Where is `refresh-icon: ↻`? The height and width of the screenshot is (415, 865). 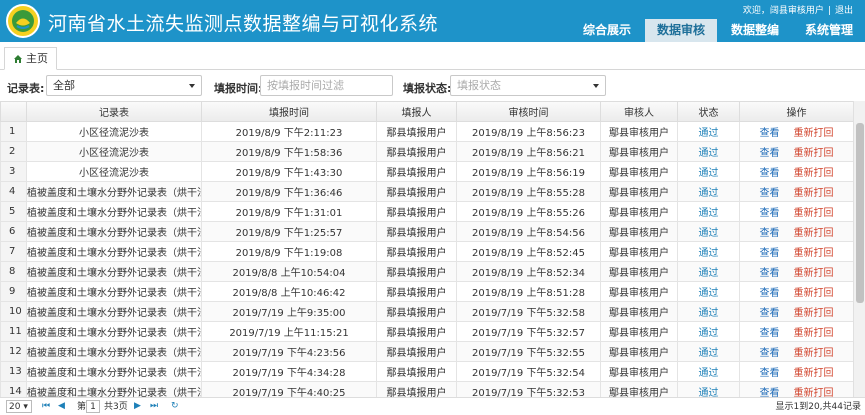 refresh-icon: ↻ is located at coordinates (175, 406).